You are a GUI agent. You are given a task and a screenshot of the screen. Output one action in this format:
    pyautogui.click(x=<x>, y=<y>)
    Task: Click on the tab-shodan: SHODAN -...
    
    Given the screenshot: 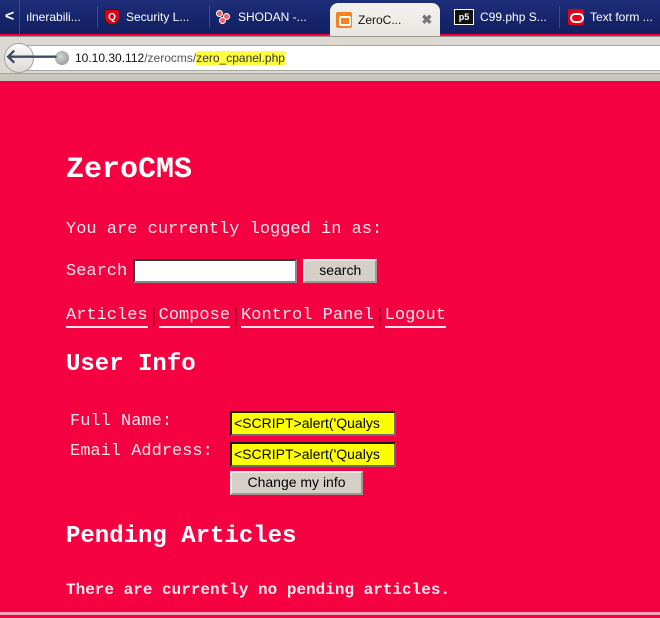 What is the action you would take?
    pyautogui.click(x=266, y=17)
    